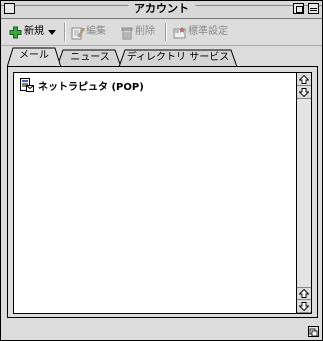 Image resolution: width=323 pixels, height=341 pixels. I want to click on collapse-box-button, so click(313, 8).